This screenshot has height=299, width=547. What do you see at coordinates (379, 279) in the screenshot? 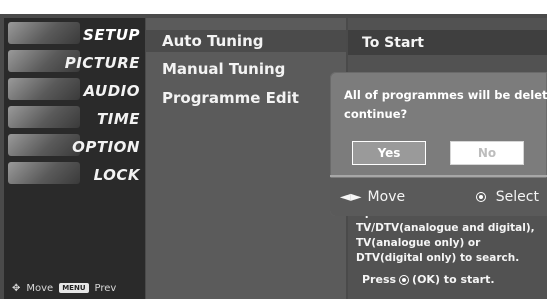
I see `press-prefix: Press` at bounding box center [379, 279].